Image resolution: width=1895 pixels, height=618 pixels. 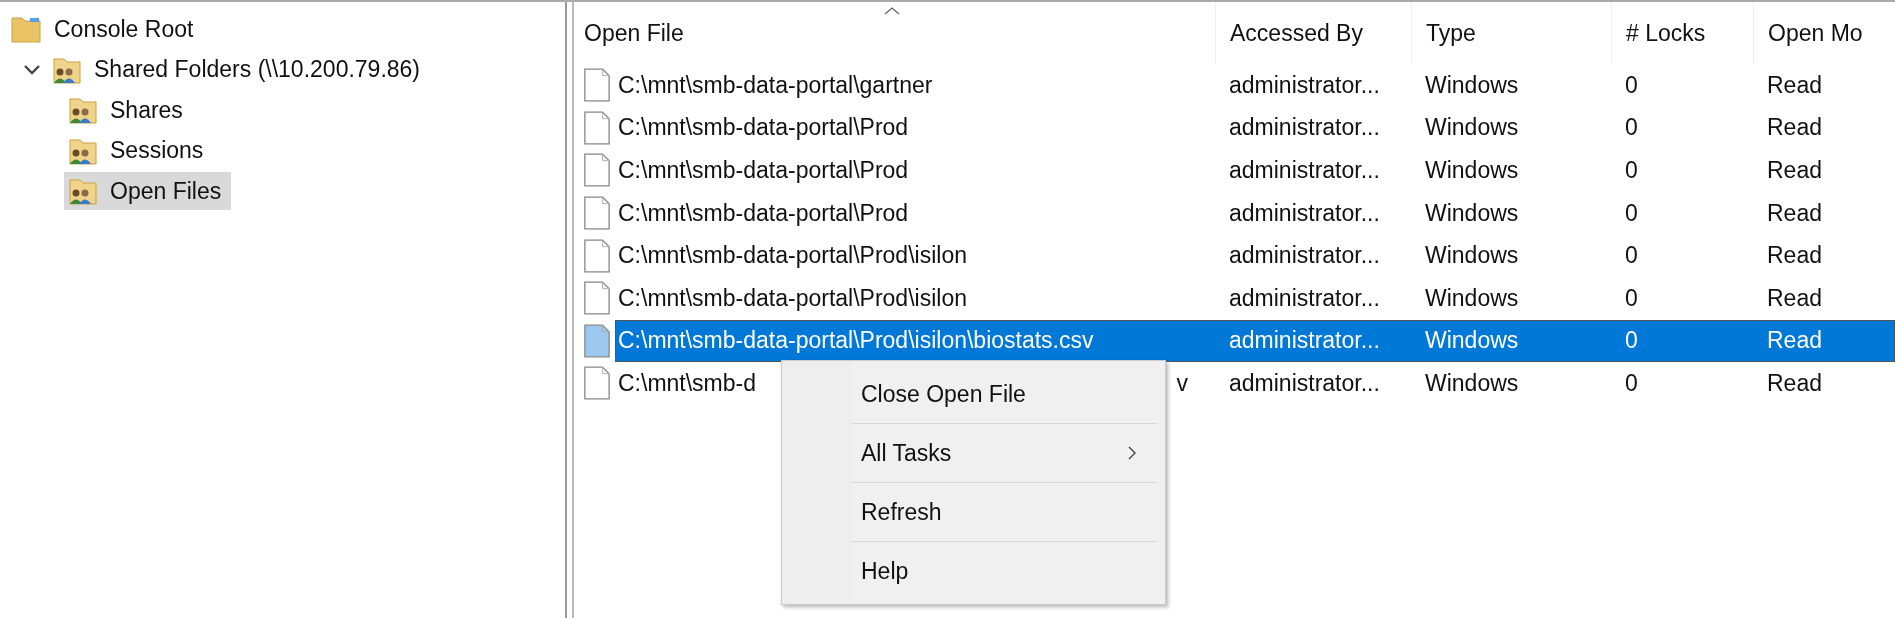 What do you see at coordinates (973, 453) in the screenshot?
I see `menu-item: All Tasks` at bounding box center [973, 453].